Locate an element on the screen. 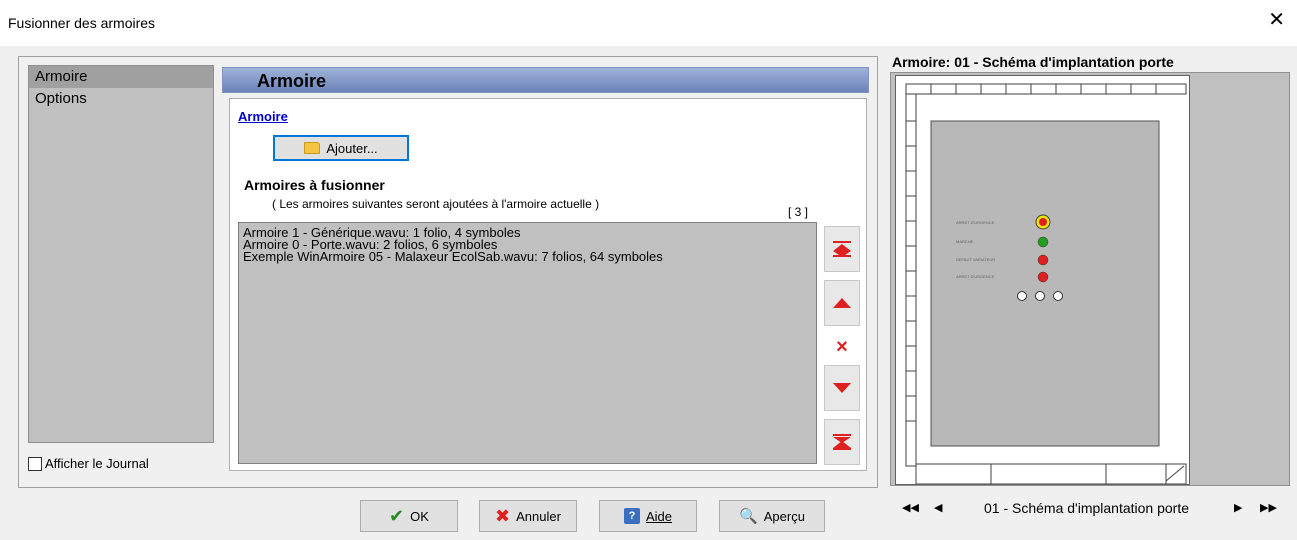 The width and height of the screenshot is (1297, 540). nav-item-armoire: Armoire is located at coordinates (121, 77).